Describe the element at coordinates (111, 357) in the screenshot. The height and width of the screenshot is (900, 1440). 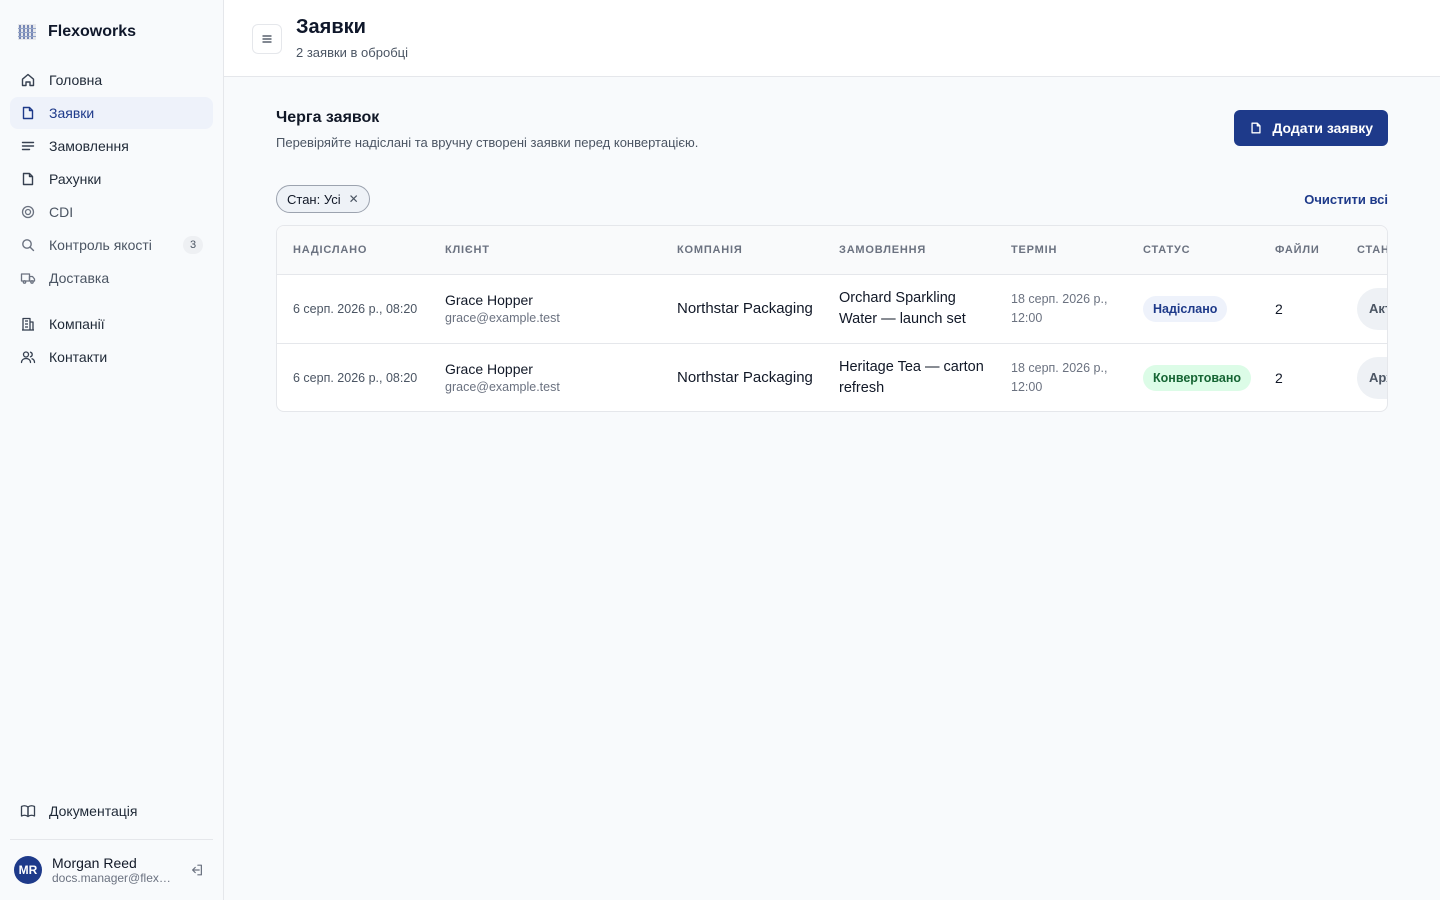
I see `sidebar-item-contacts: Контакти` at that location.